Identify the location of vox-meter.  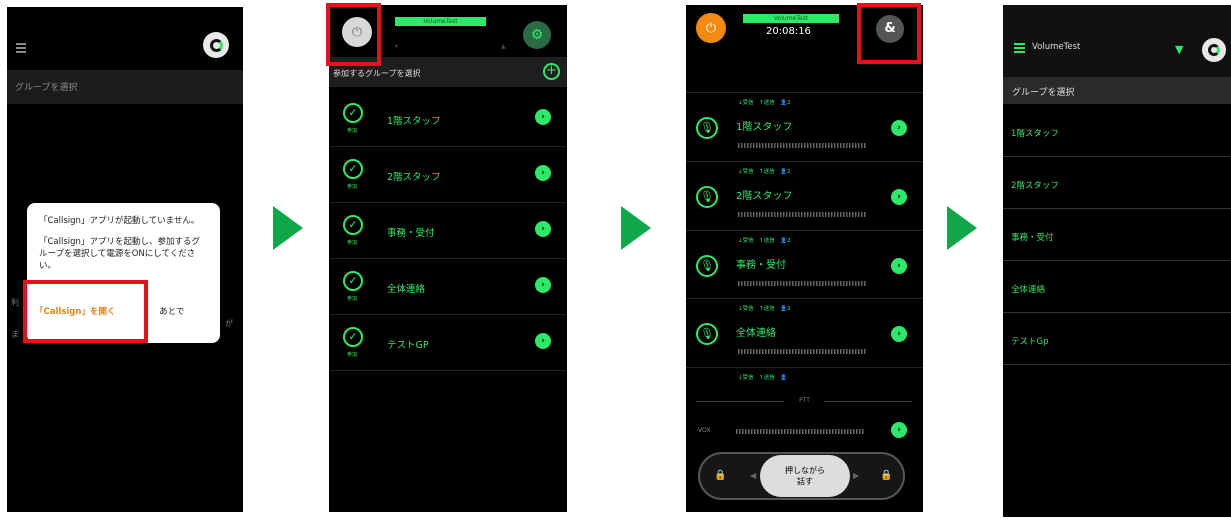
(800, 431).